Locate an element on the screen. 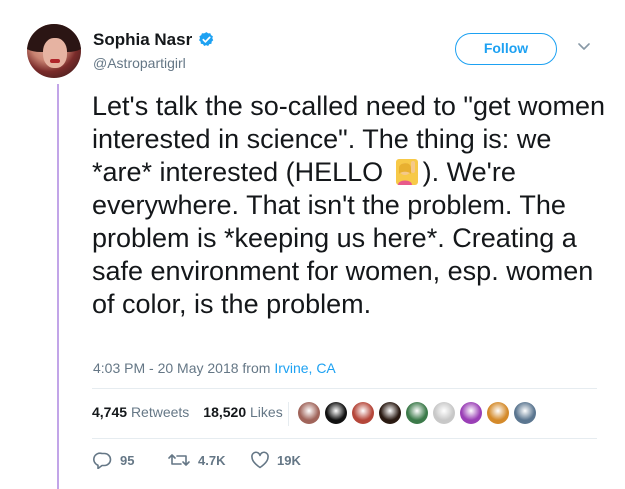 This screenshot has width=625, height=489. author-handle: @Astropartigirl is located at coordinates (139, 63).